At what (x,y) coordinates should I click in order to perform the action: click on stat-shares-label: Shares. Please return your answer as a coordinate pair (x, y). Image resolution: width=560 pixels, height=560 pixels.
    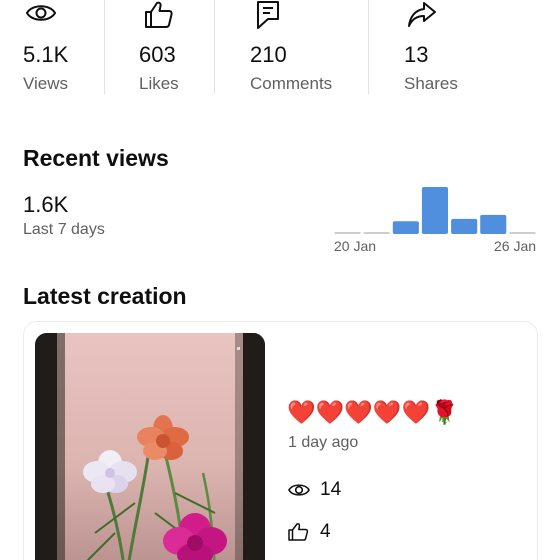
    Looking at the image, I should click on (431, 83).